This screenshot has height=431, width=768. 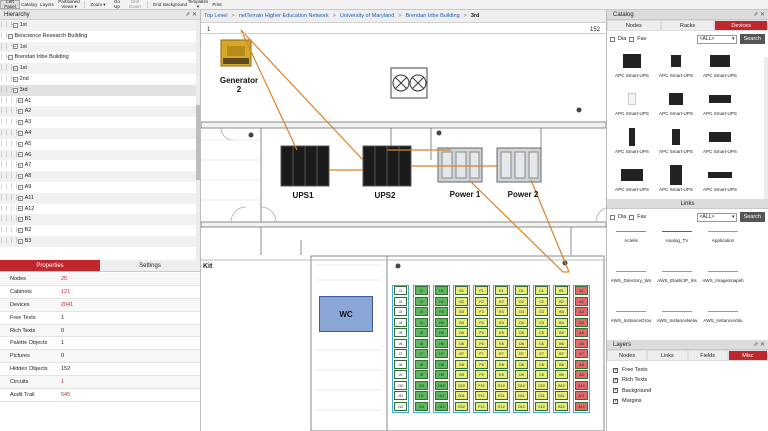 I want to click on link-type-item: Actelis, so click(x=631, y=237).